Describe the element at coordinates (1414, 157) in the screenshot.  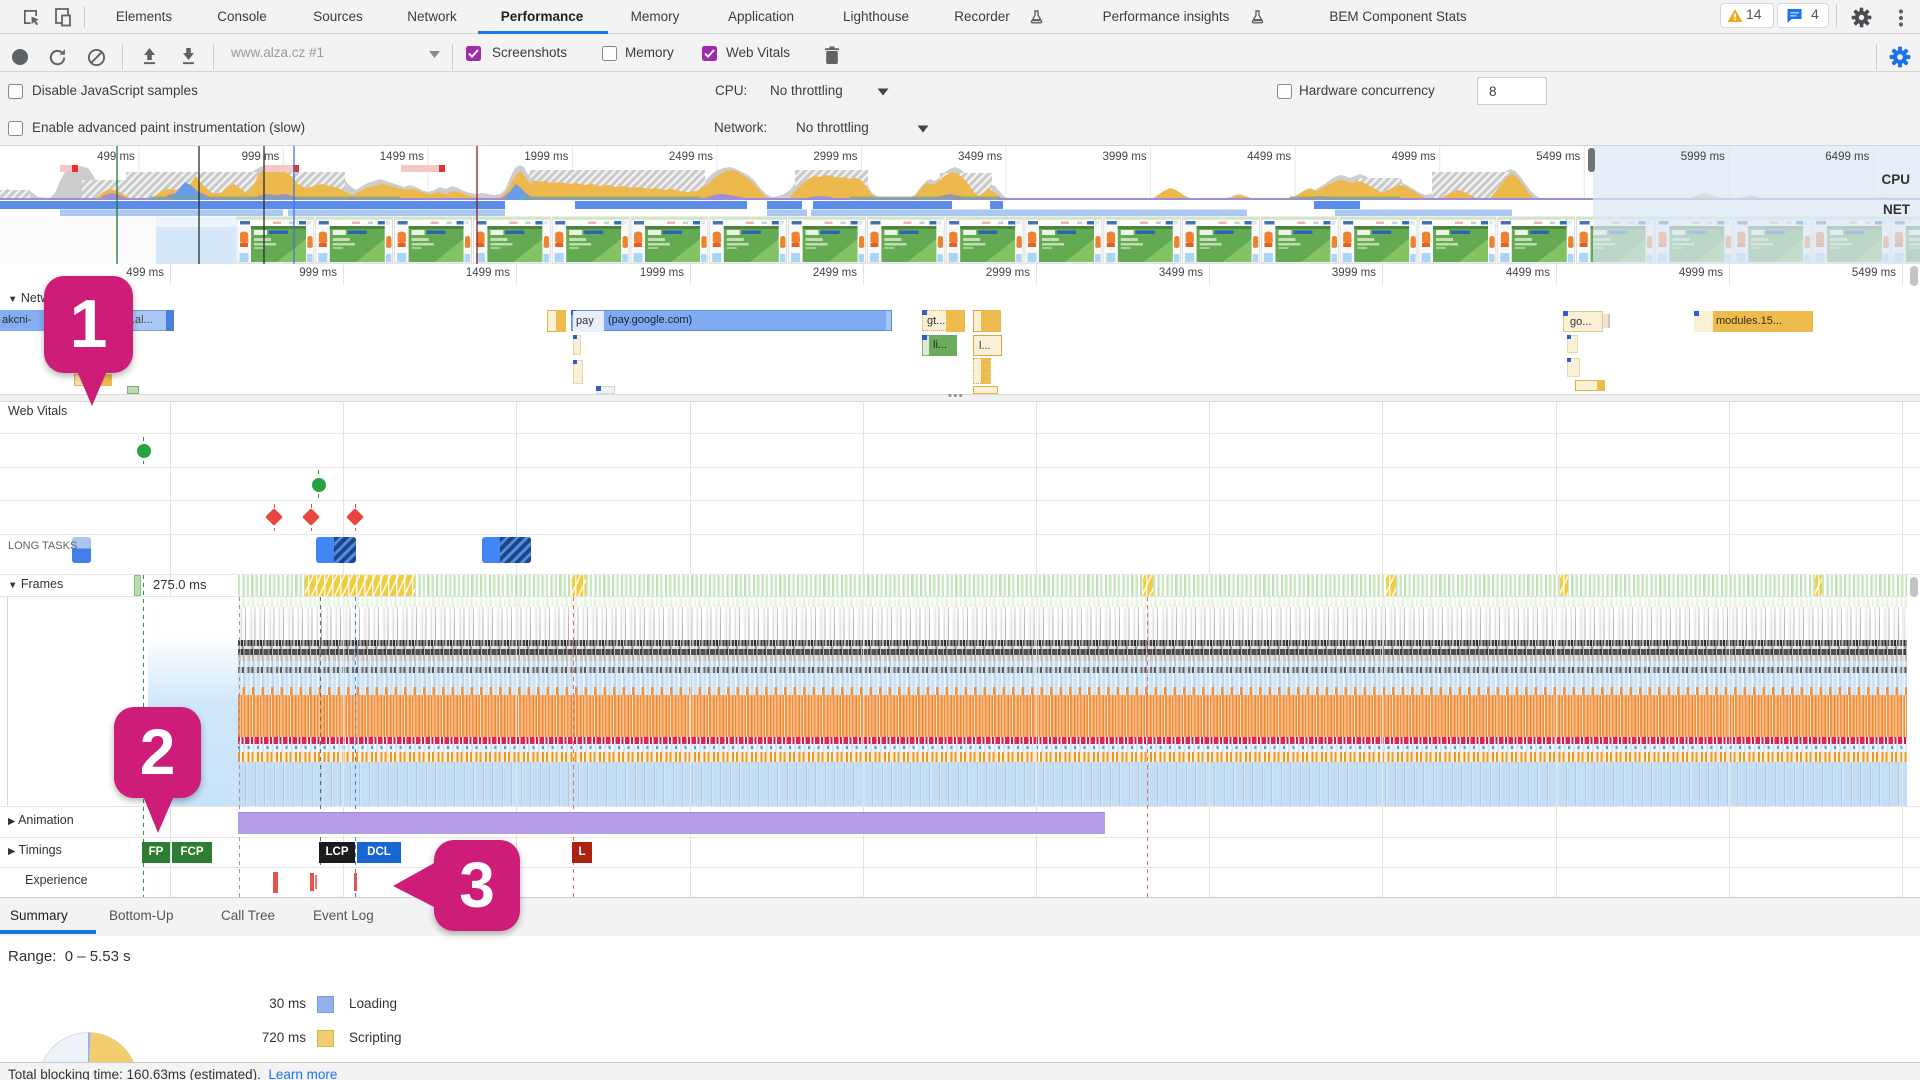
I see `svg-text: 4999 ms` at that location.